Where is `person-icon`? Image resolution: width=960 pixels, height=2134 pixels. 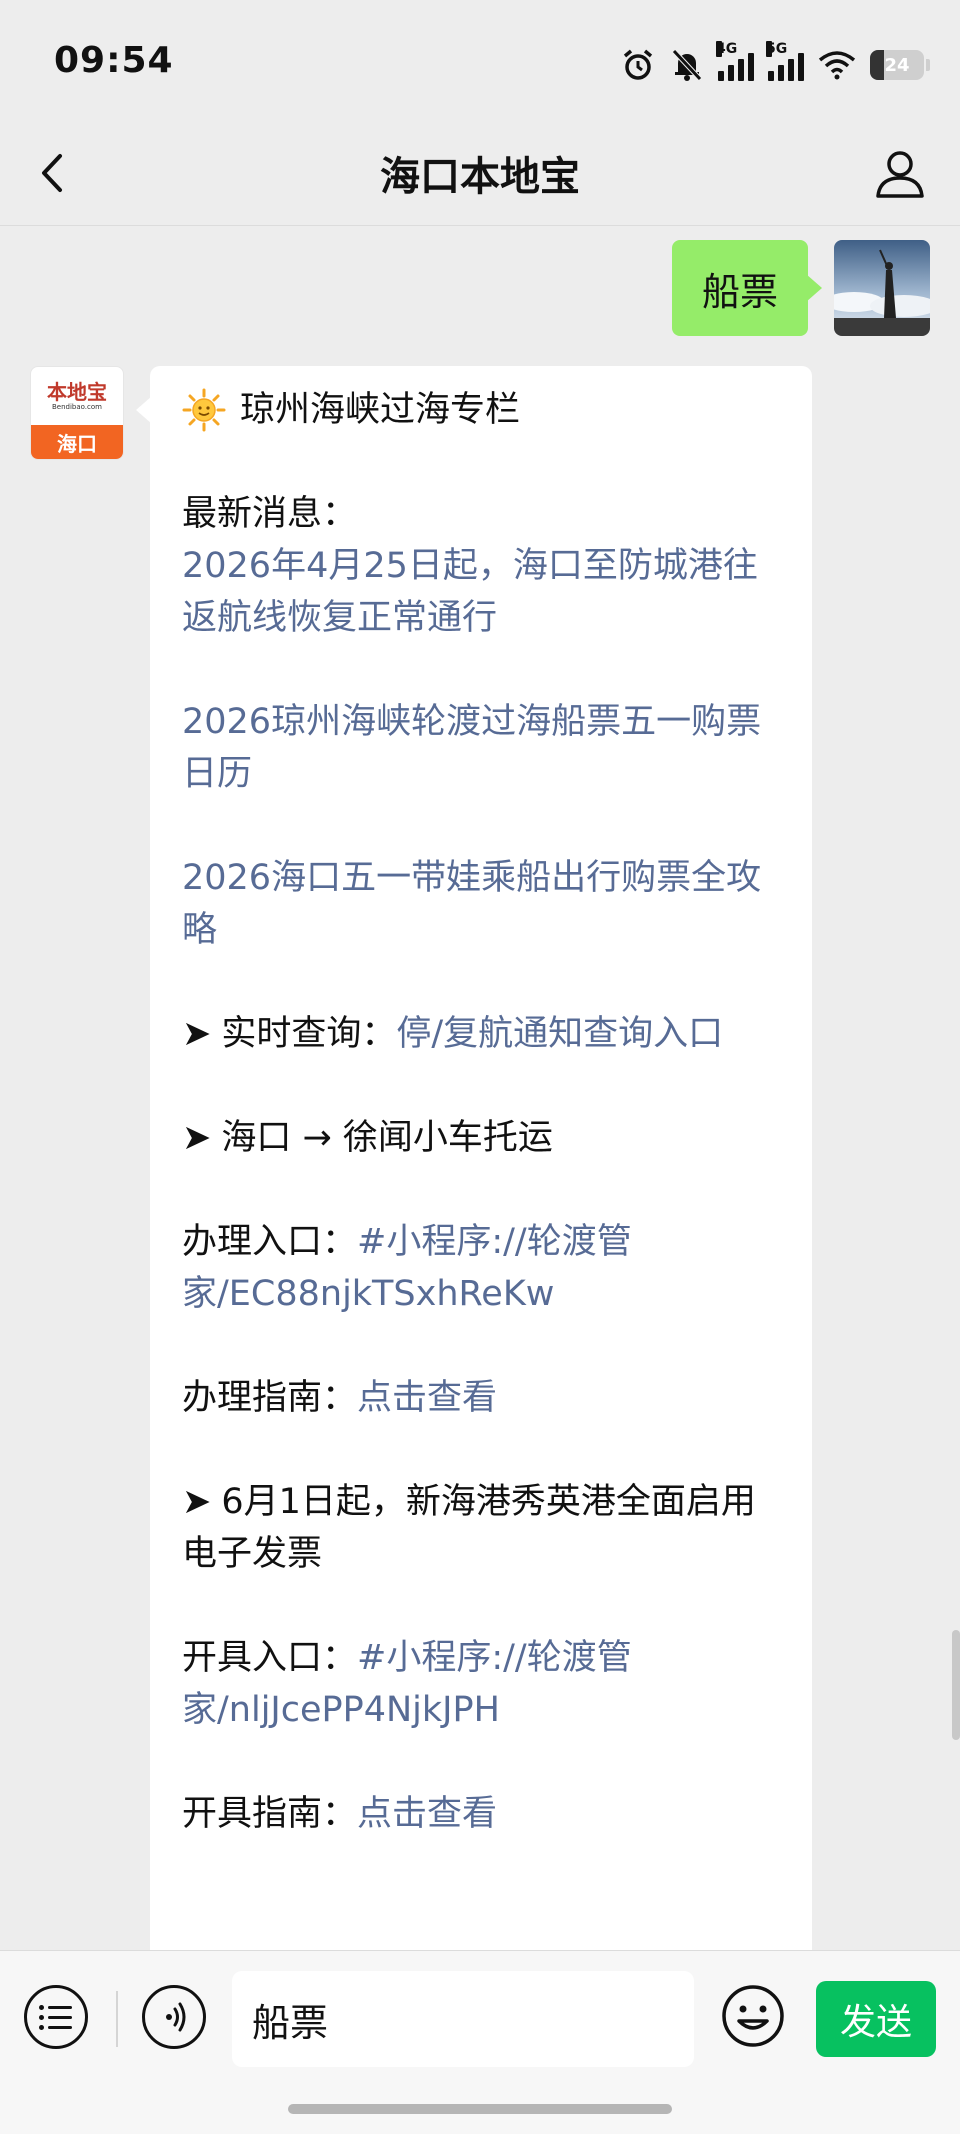
person-icon is located at coordinates (900, 174).